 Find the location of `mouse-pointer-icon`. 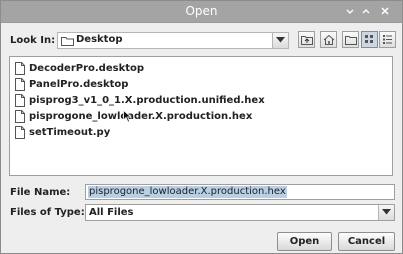

mouse-pointer-icon is located at coordinates (128, 117).